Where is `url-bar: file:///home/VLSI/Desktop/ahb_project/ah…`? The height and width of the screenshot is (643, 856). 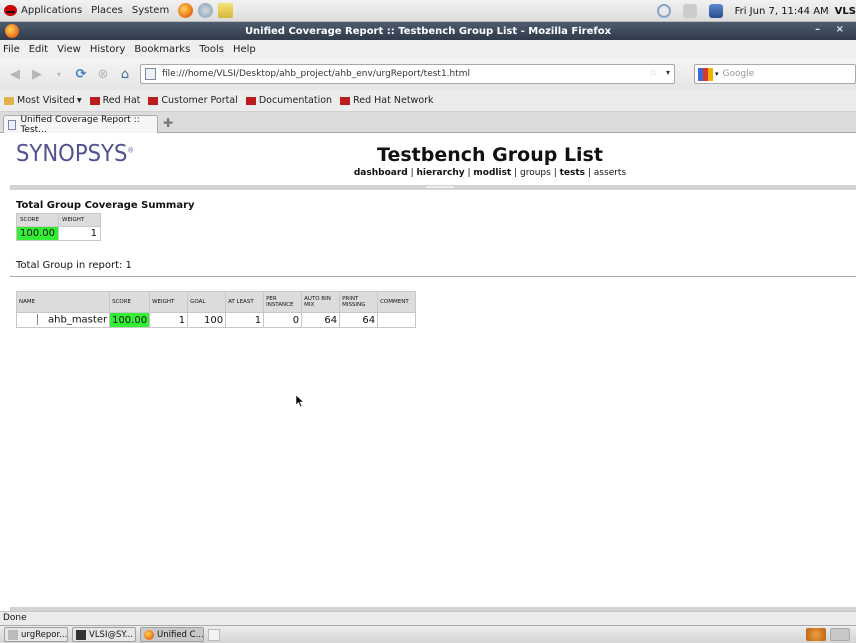
url-bar: file:///home/VLSI/Desktop/ahb_project/ah… is located at coordinates (407, 74).